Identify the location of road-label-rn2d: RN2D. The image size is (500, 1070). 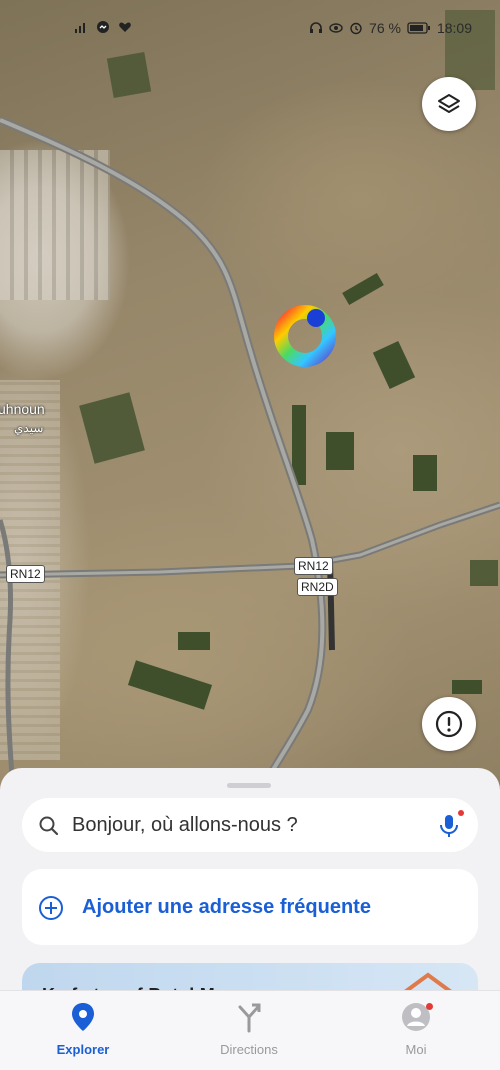
(317, 587).